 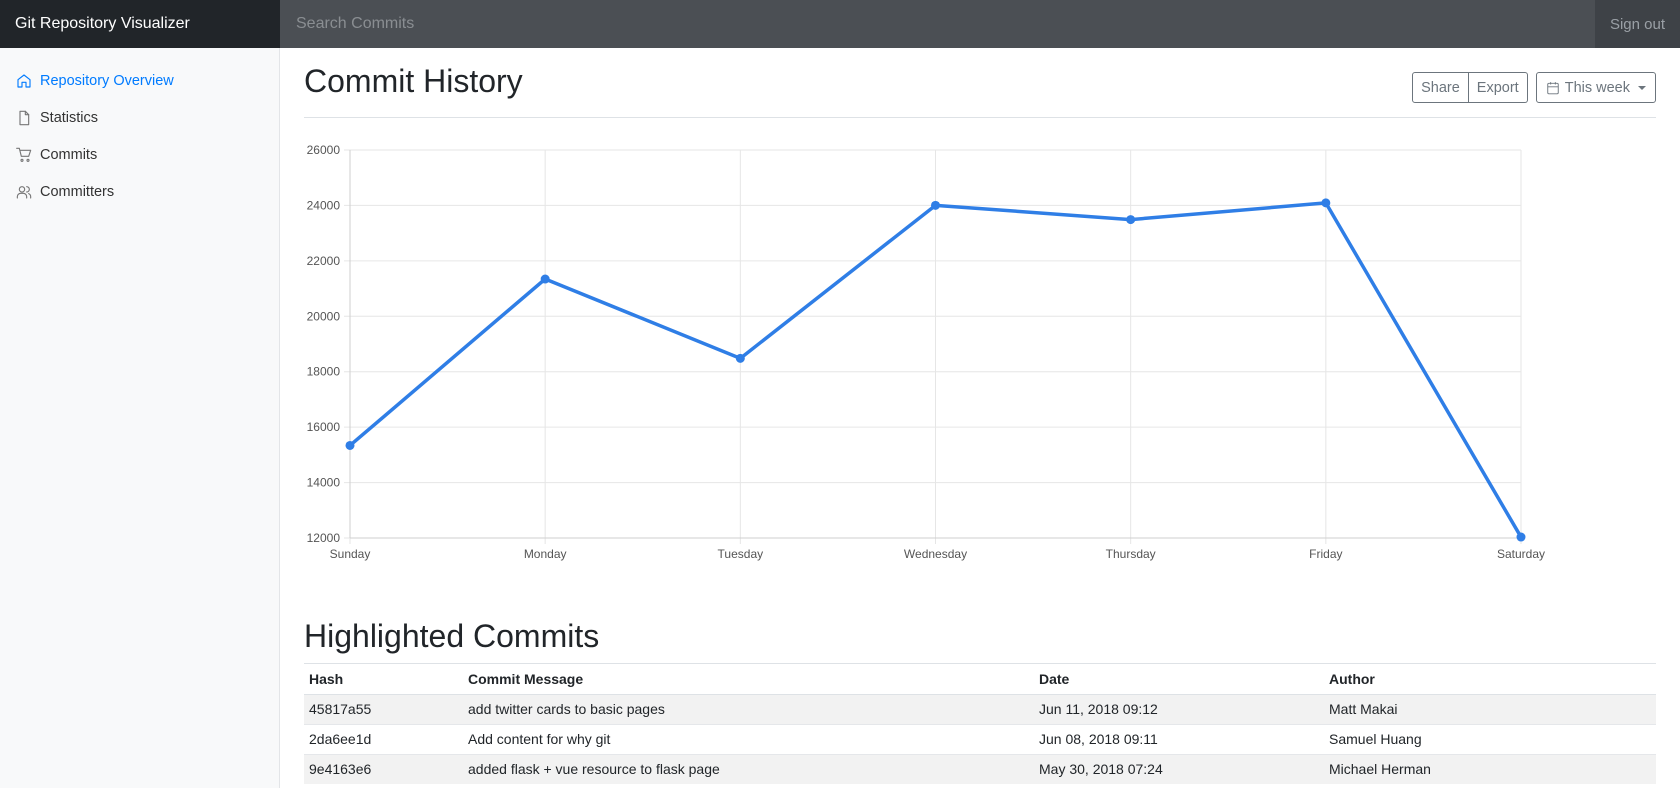 What do you see at coordinates (1553, 87) in the screenshot?
I see `calendar-icon` at bounding box center [1553, 87].